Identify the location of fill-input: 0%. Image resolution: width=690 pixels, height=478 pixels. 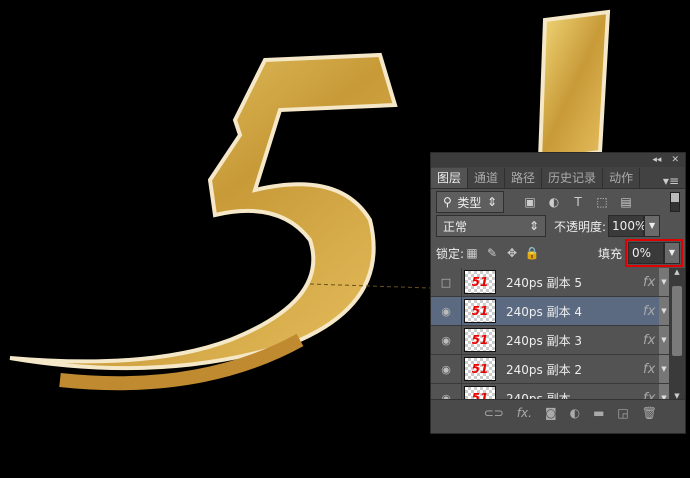
(646, 253).